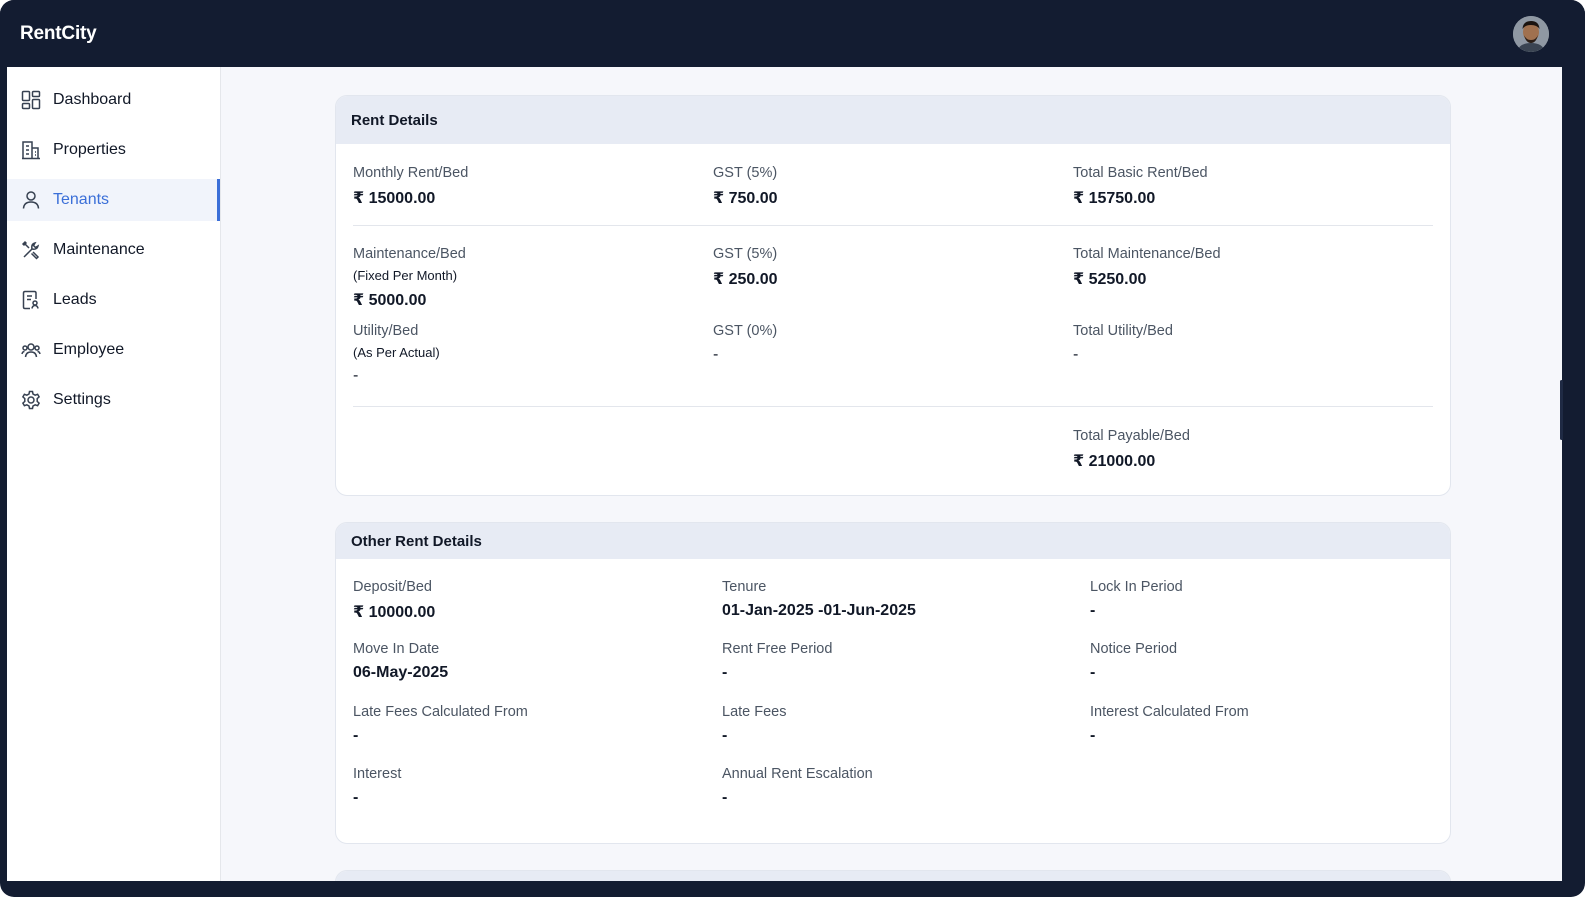  What do you see at coordinates (1131, 436) in the screenshot?
I see `field-label: Total Payable/Bed` at bounding box center [1131, 436].